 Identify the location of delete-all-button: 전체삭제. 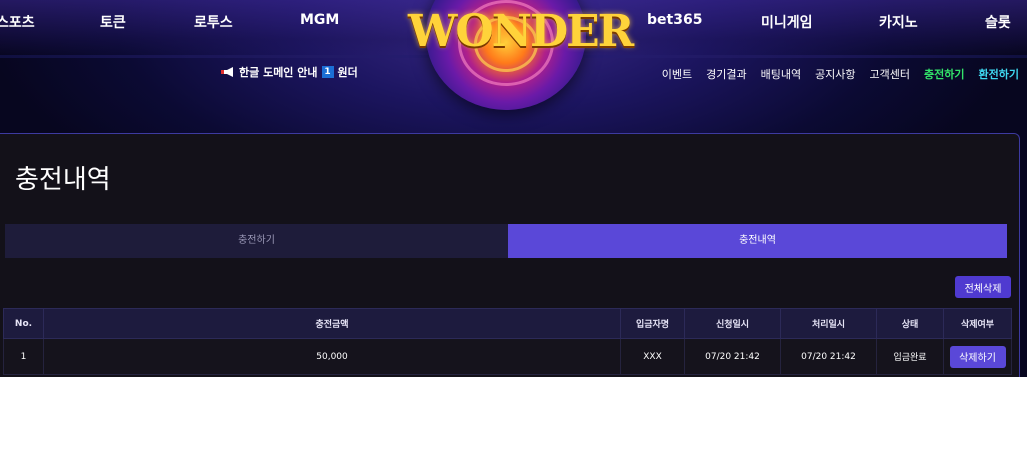
(983, 287).